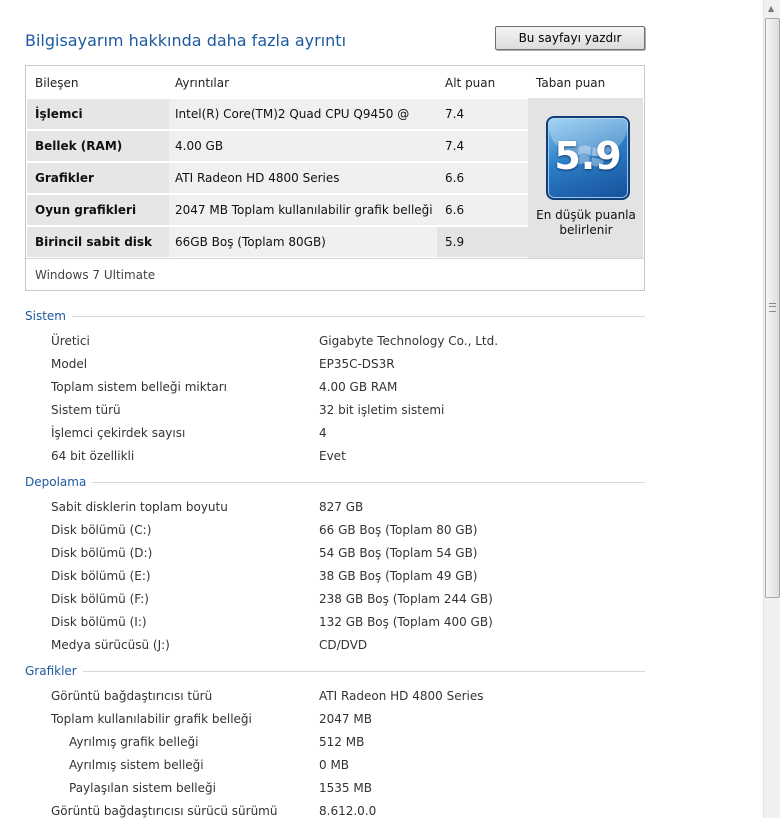  I want to click on info-row: Sabit disklerin toplam boyutu 827 GB, so click(351, 508).